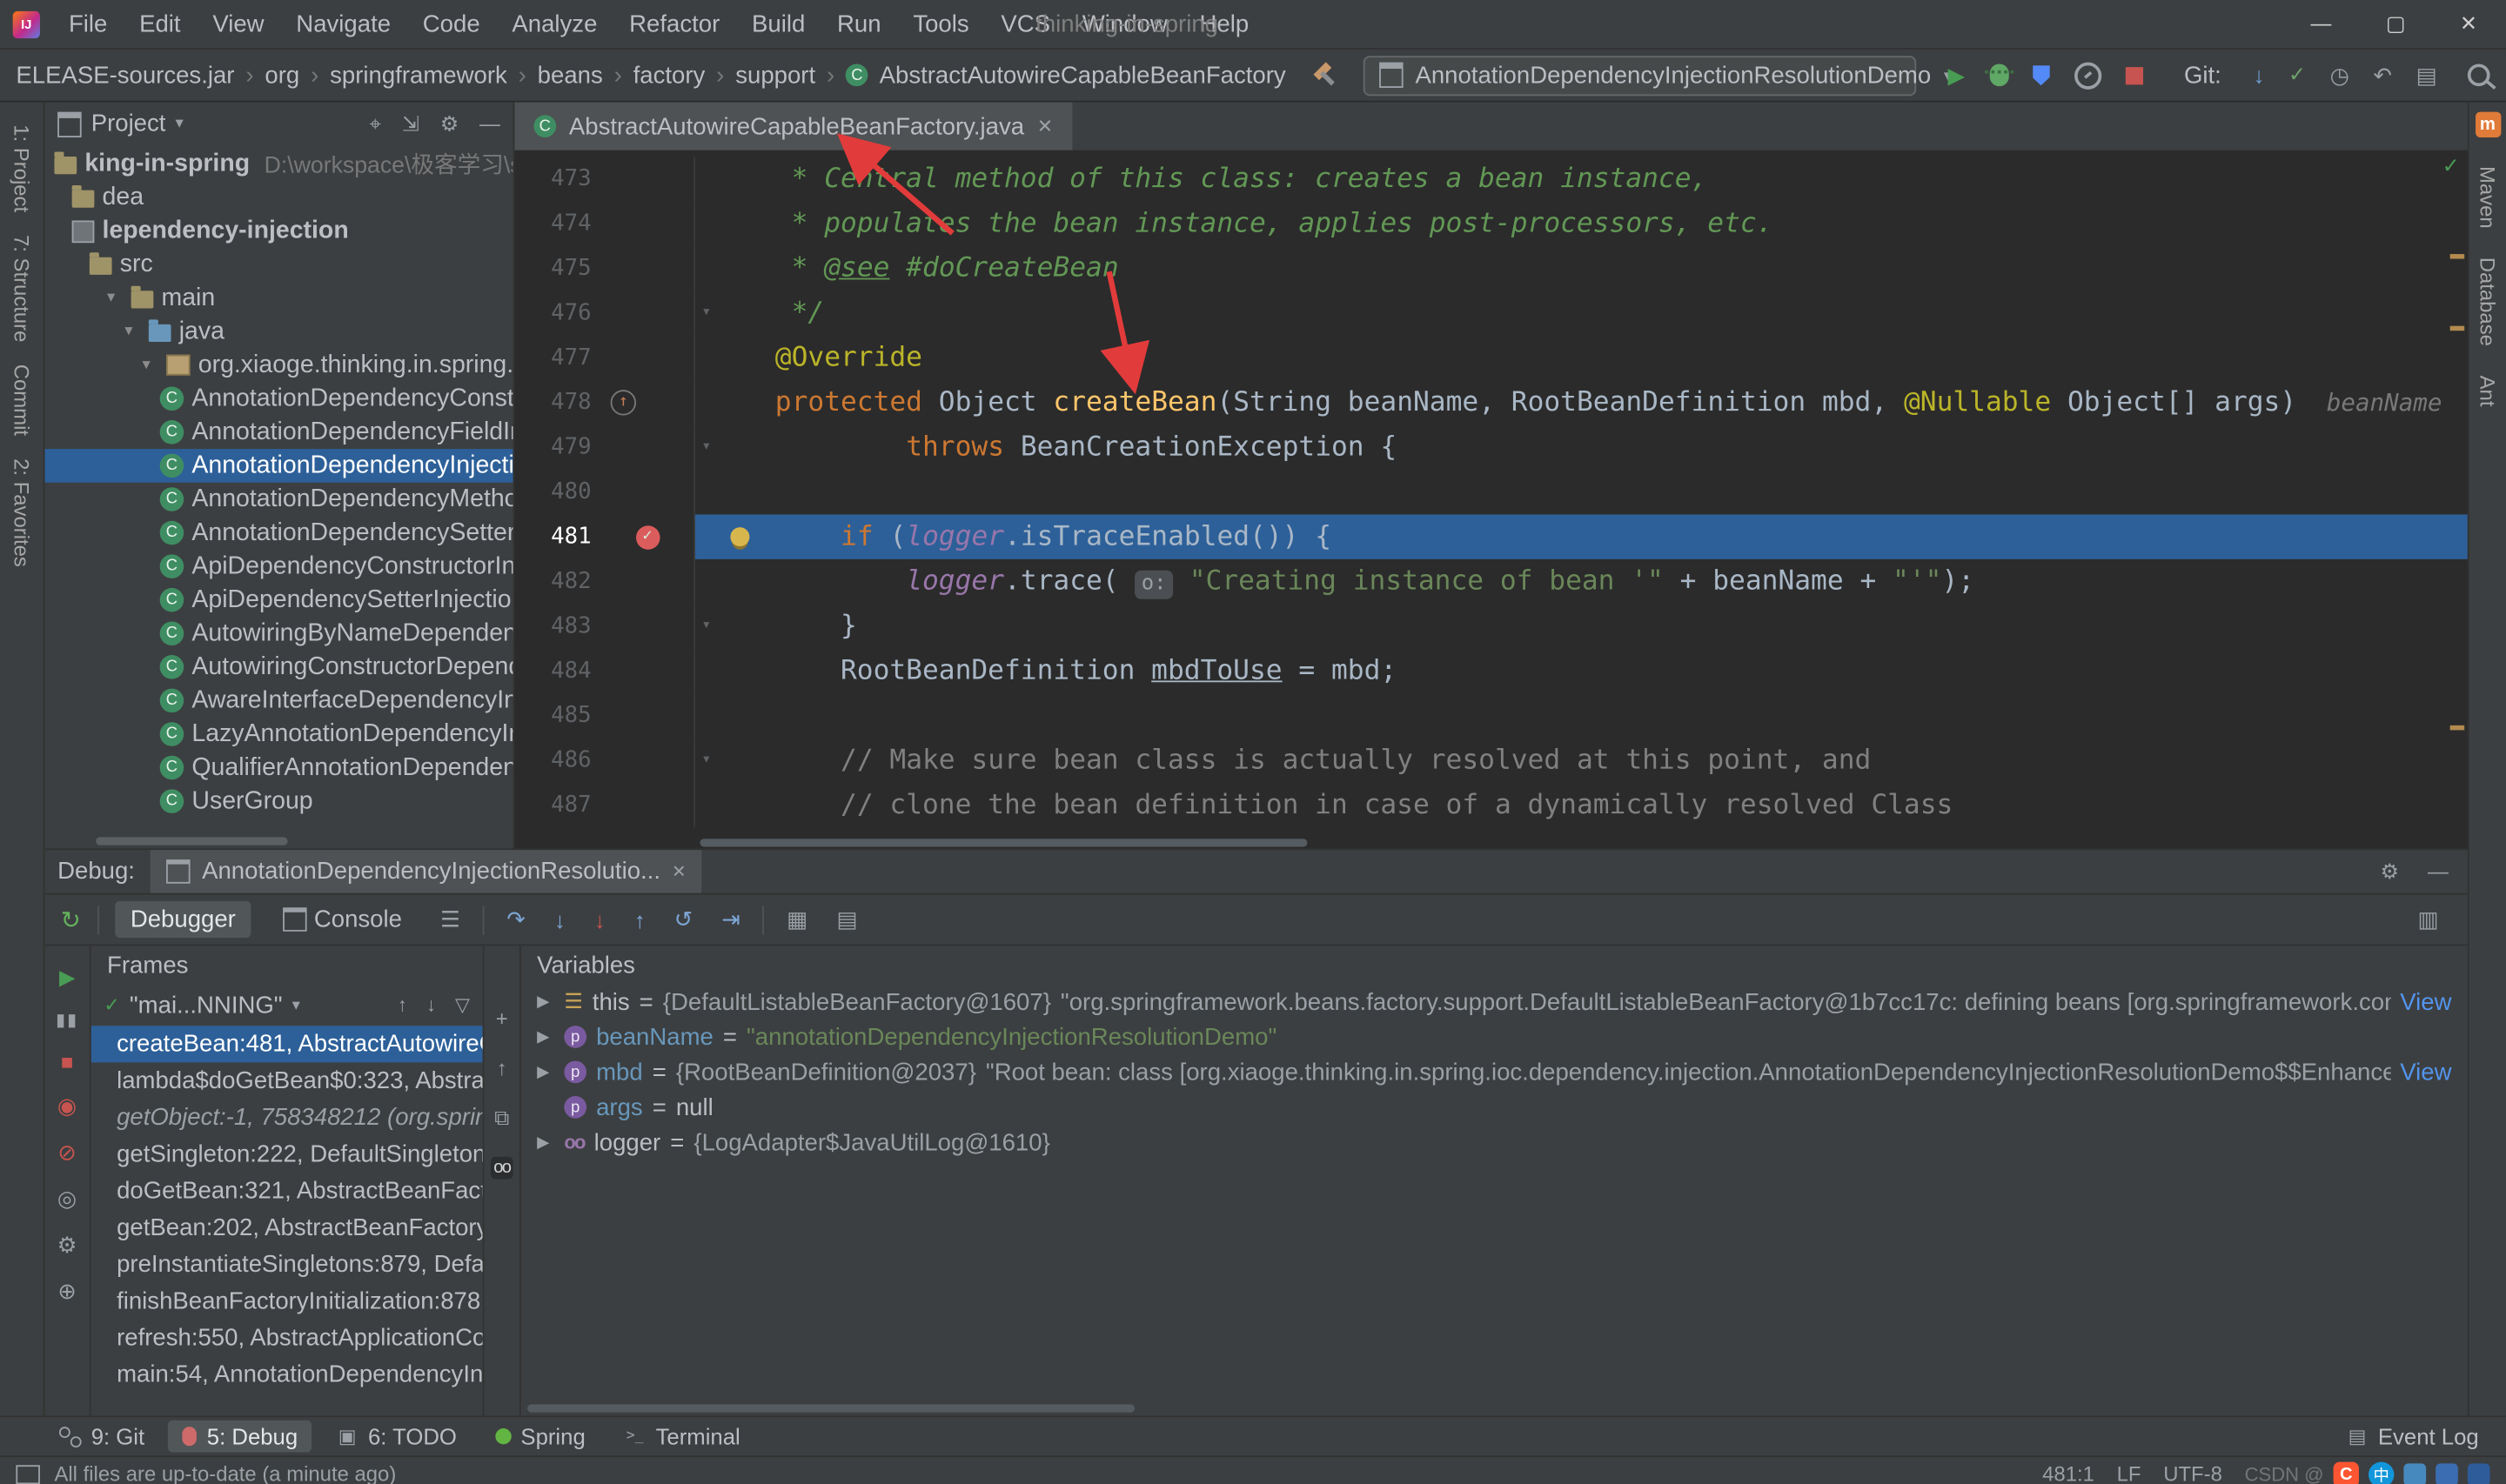 The image size is (2506, 1484). Describe the element at coordinates (554, 23) in the screenshot. I see `menu-item-analyze: Analyze` at that location.